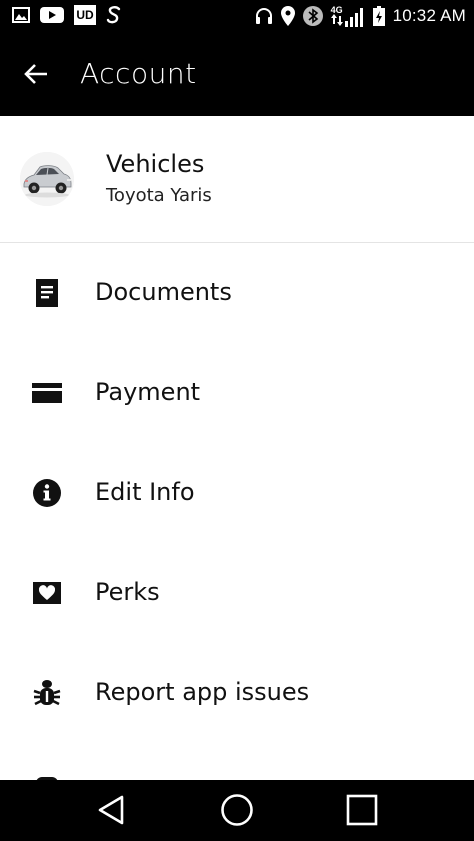  I want to click on signal-bars-icon, so click(353, 17).